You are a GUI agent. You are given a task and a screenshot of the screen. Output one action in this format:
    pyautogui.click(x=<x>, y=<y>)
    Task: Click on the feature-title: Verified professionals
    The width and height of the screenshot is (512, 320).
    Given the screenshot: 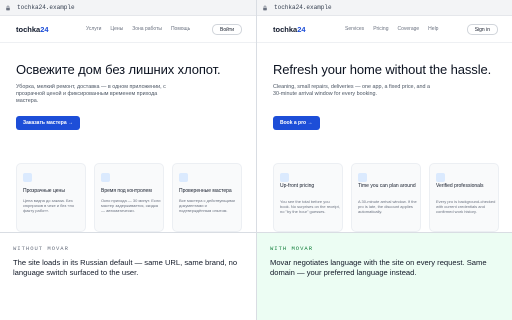 What is the action you would take?
    pyautogui.click(x=460, y=186)
    